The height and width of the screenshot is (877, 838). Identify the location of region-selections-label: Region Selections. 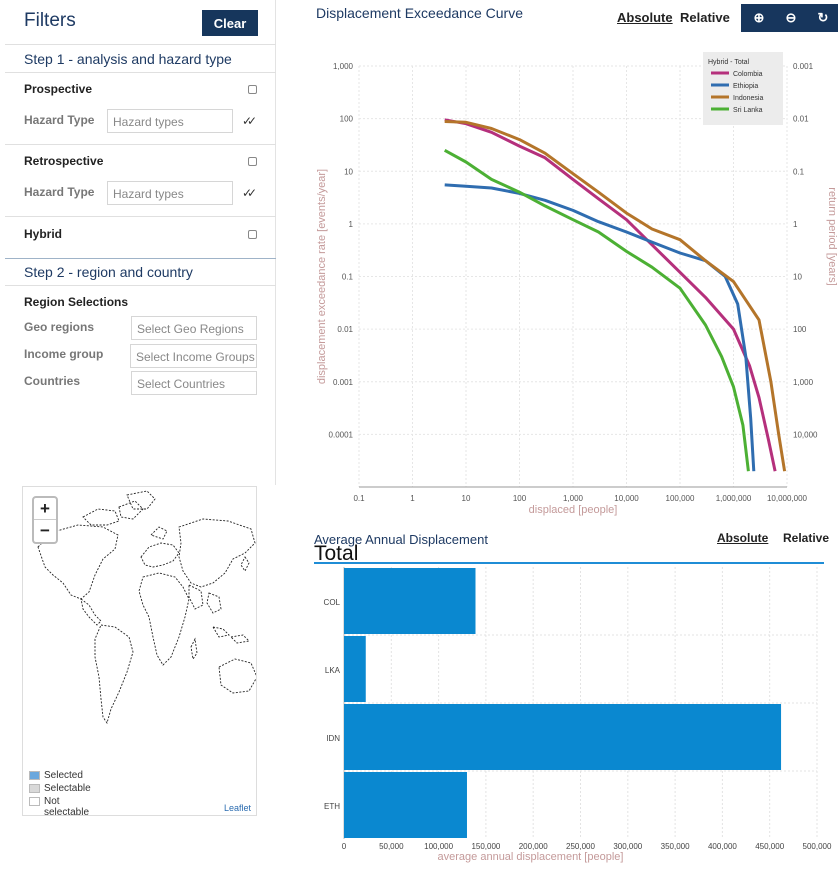
(76, 302).